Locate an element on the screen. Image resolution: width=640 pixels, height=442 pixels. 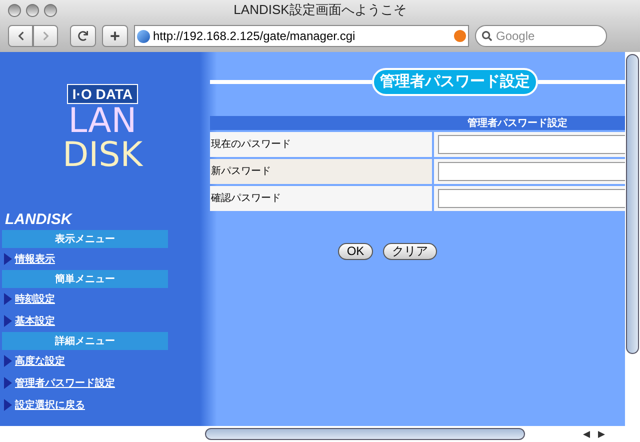
reload-button is located at coordinates (83, 36).